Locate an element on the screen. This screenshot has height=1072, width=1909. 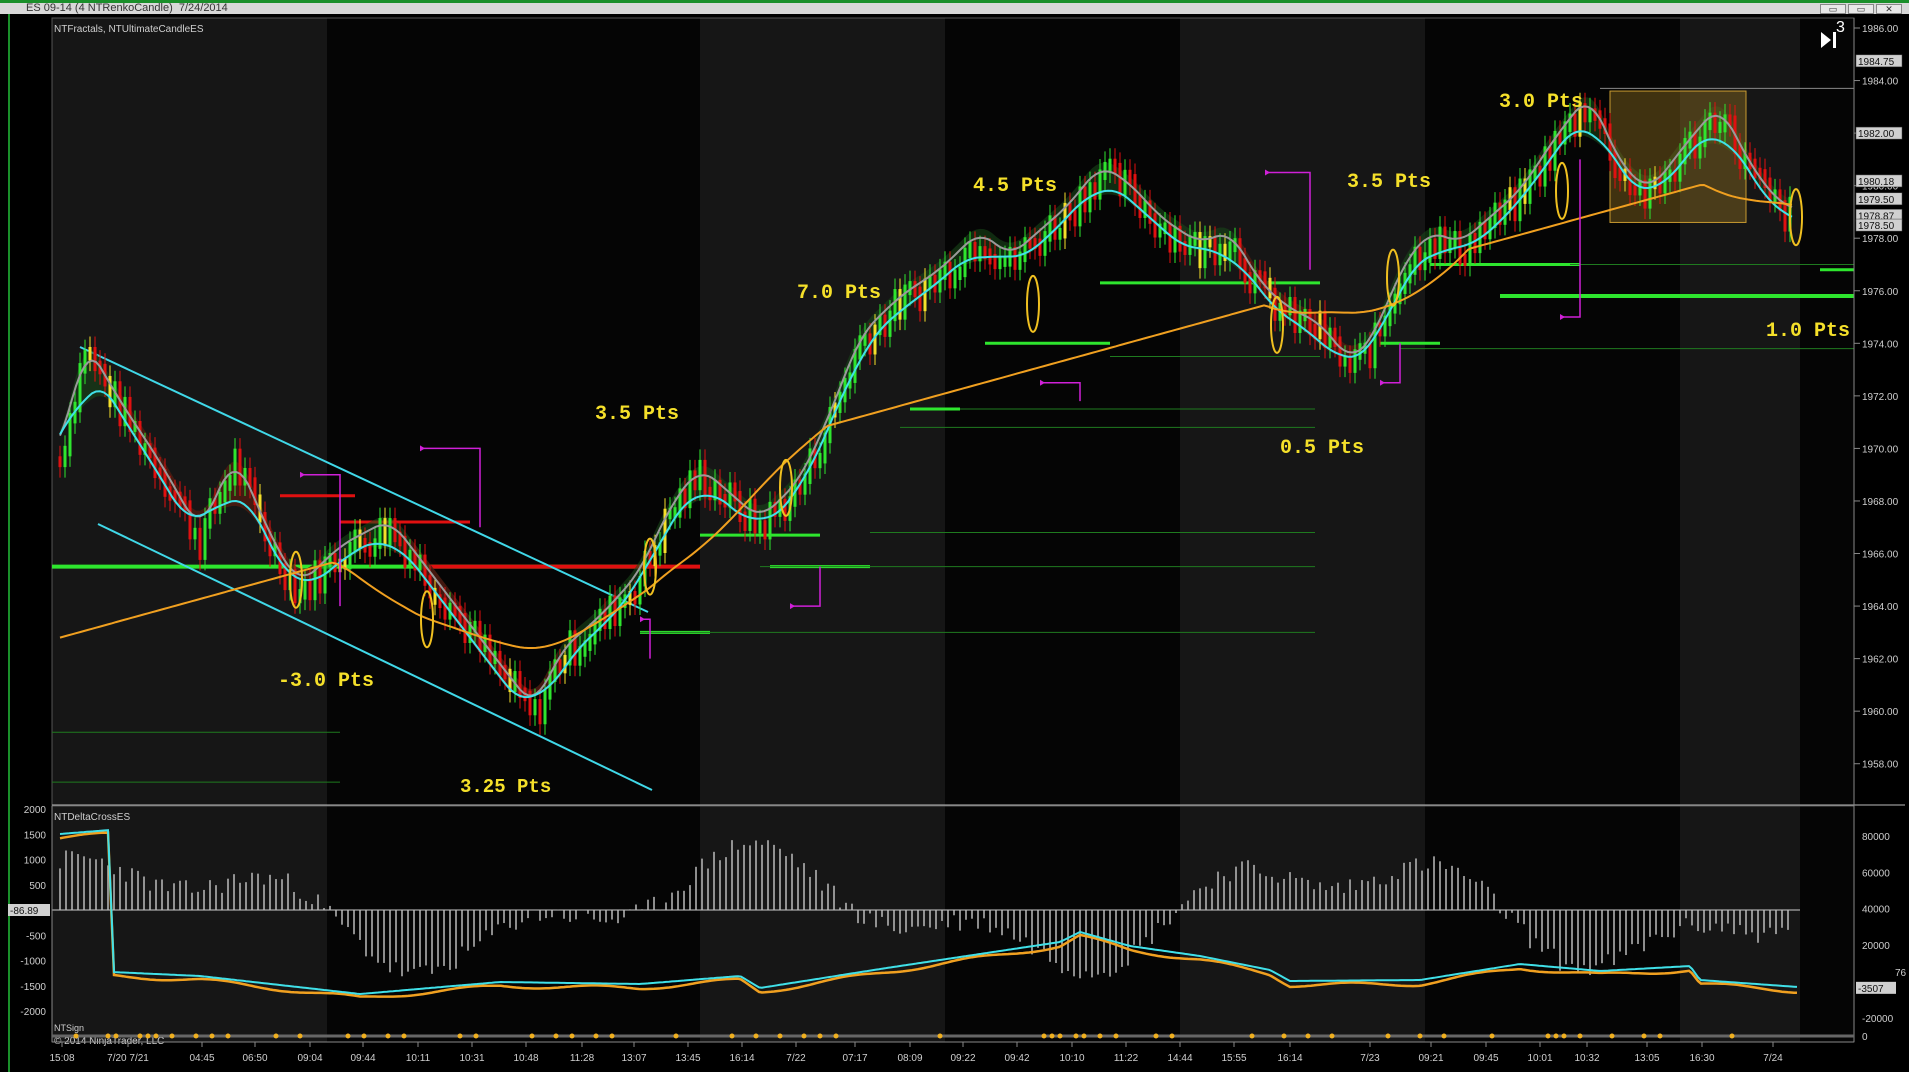
delta-right-label: 40000 is located at coordinates (1876, 910).